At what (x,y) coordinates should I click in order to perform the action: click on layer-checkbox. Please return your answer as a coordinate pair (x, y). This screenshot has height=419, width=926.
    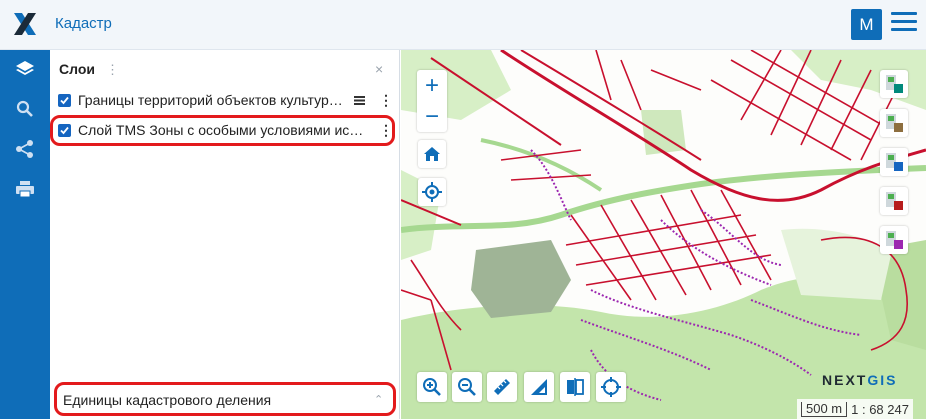
    Looking at the image, I should click on (64, 100).